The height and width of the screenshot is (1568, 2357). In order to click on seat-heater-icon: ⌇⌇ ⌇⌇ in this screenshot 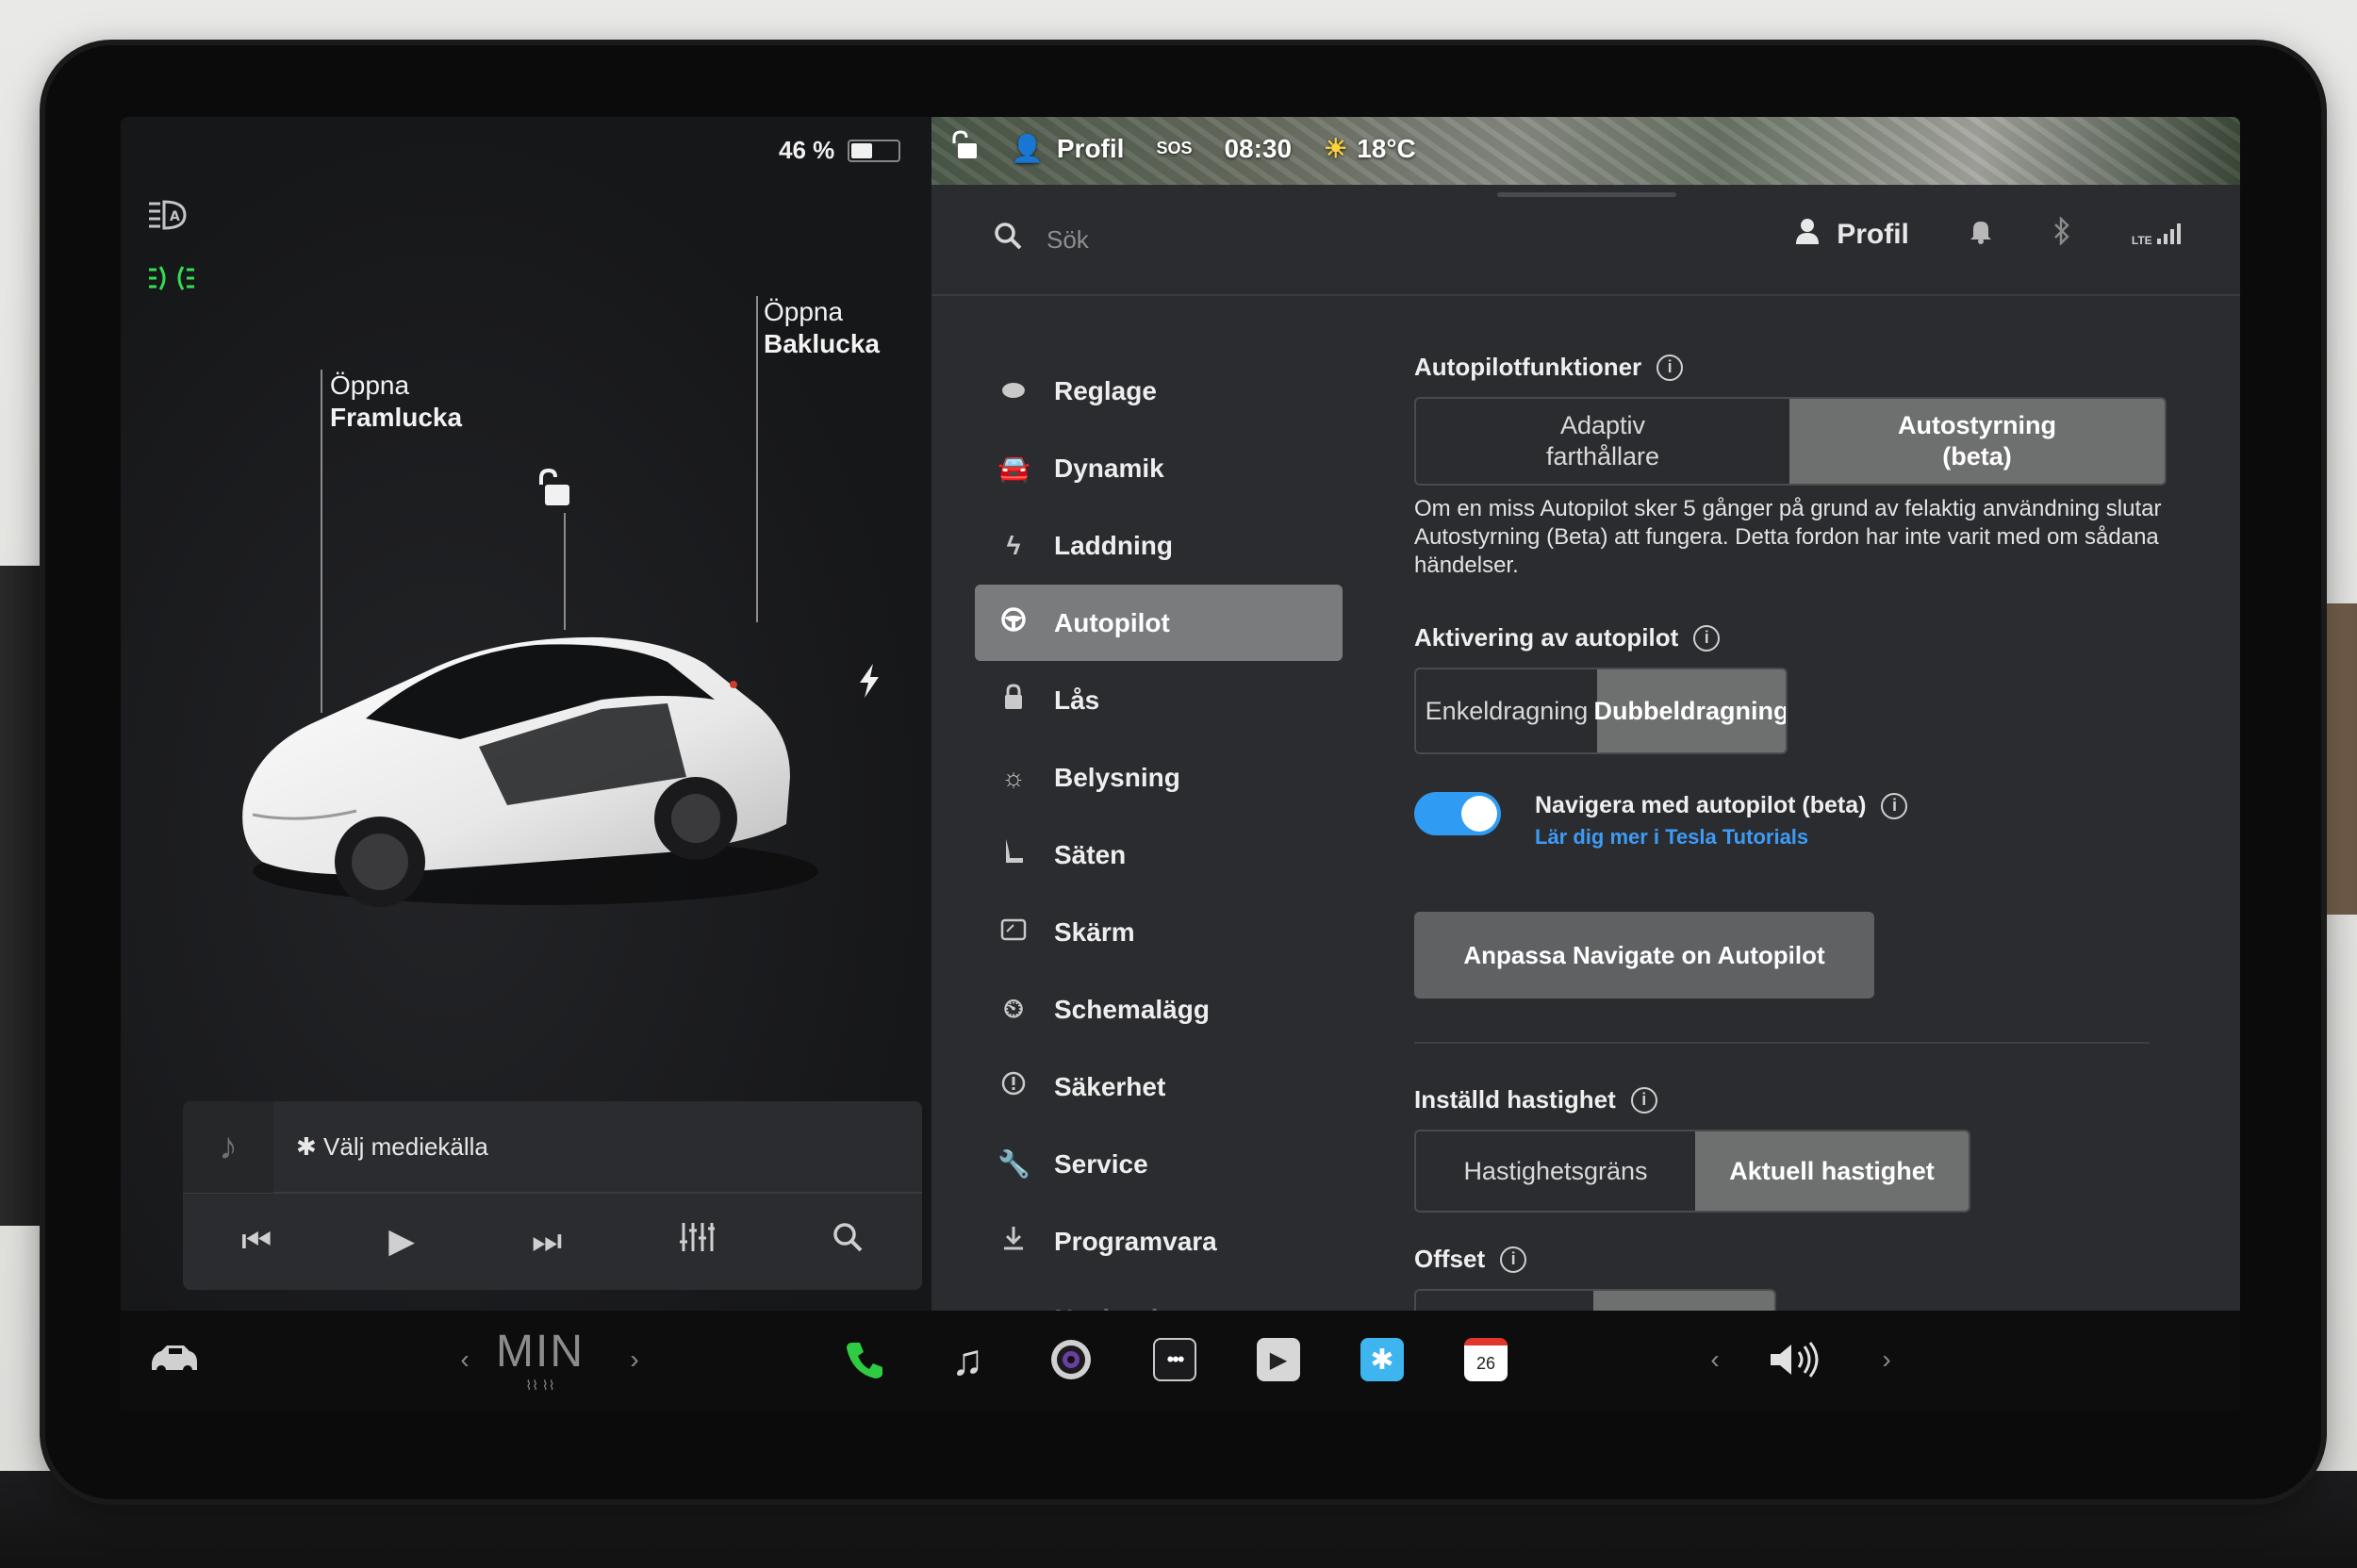, I will do `click(540, 1385)`.